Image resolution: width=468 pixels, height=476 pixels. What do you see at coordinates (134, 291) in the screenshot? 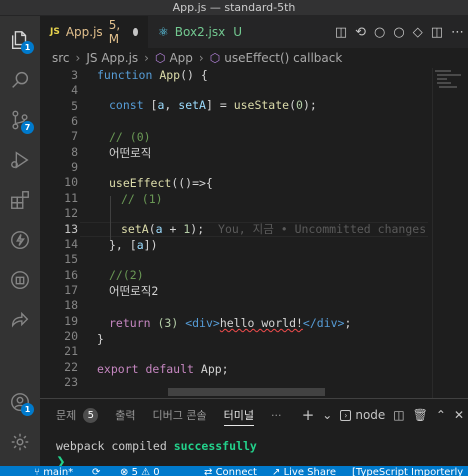
I see `code-line-17: 어떤로직2` at bounding box center [134, 291].